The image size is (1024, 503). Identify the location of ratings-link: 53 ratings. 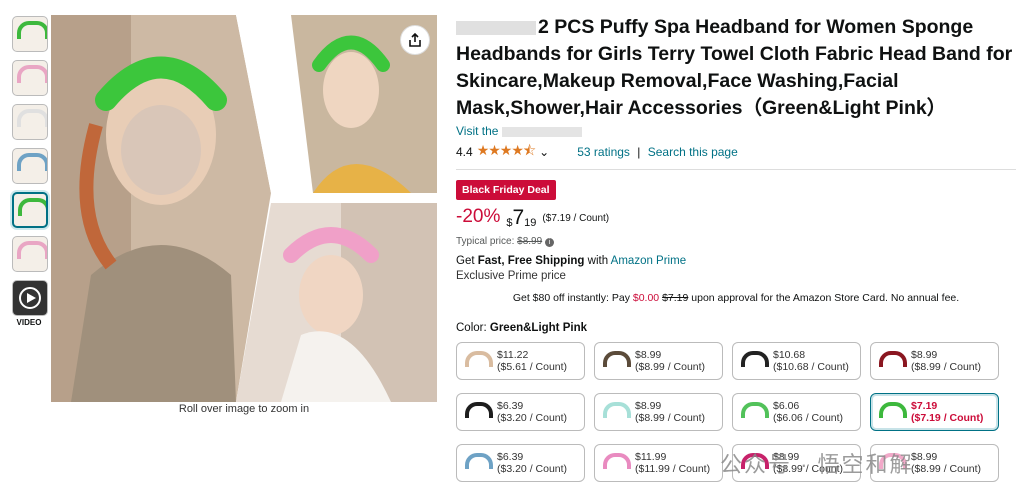
(603, 152).